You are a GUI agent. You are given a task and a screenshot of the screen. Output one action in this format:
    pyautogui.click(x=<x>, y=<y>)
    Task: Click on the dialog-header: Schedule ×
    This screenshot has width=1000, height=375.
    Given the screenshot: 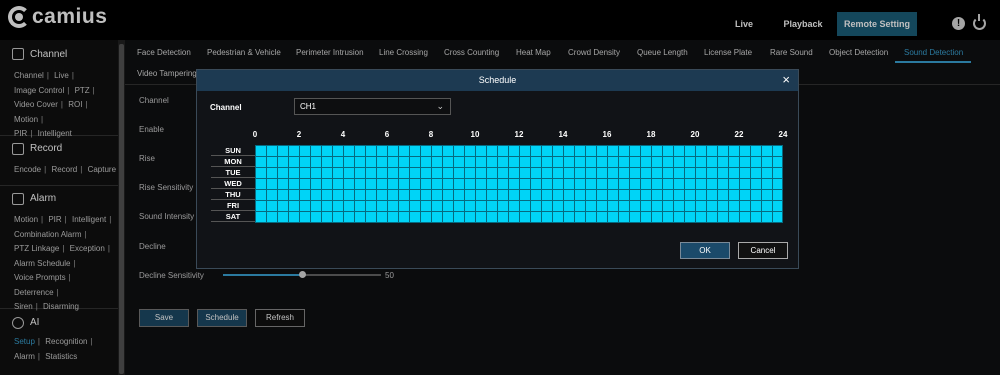 What is the action you would take?
    pyautogui.click(x=497, y=80)
    